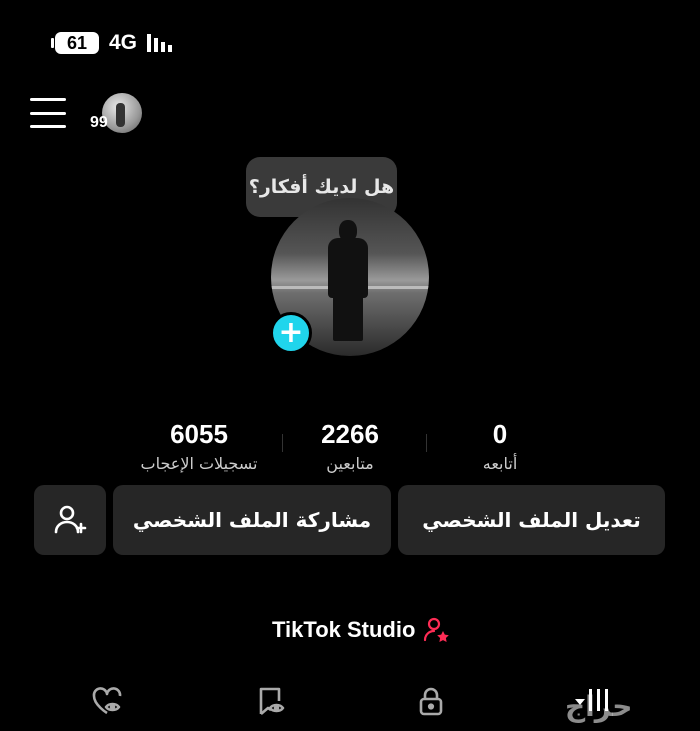 The width and height of the screenshot is (700, 731). I want to click on lock-icon, so click(431, 701).